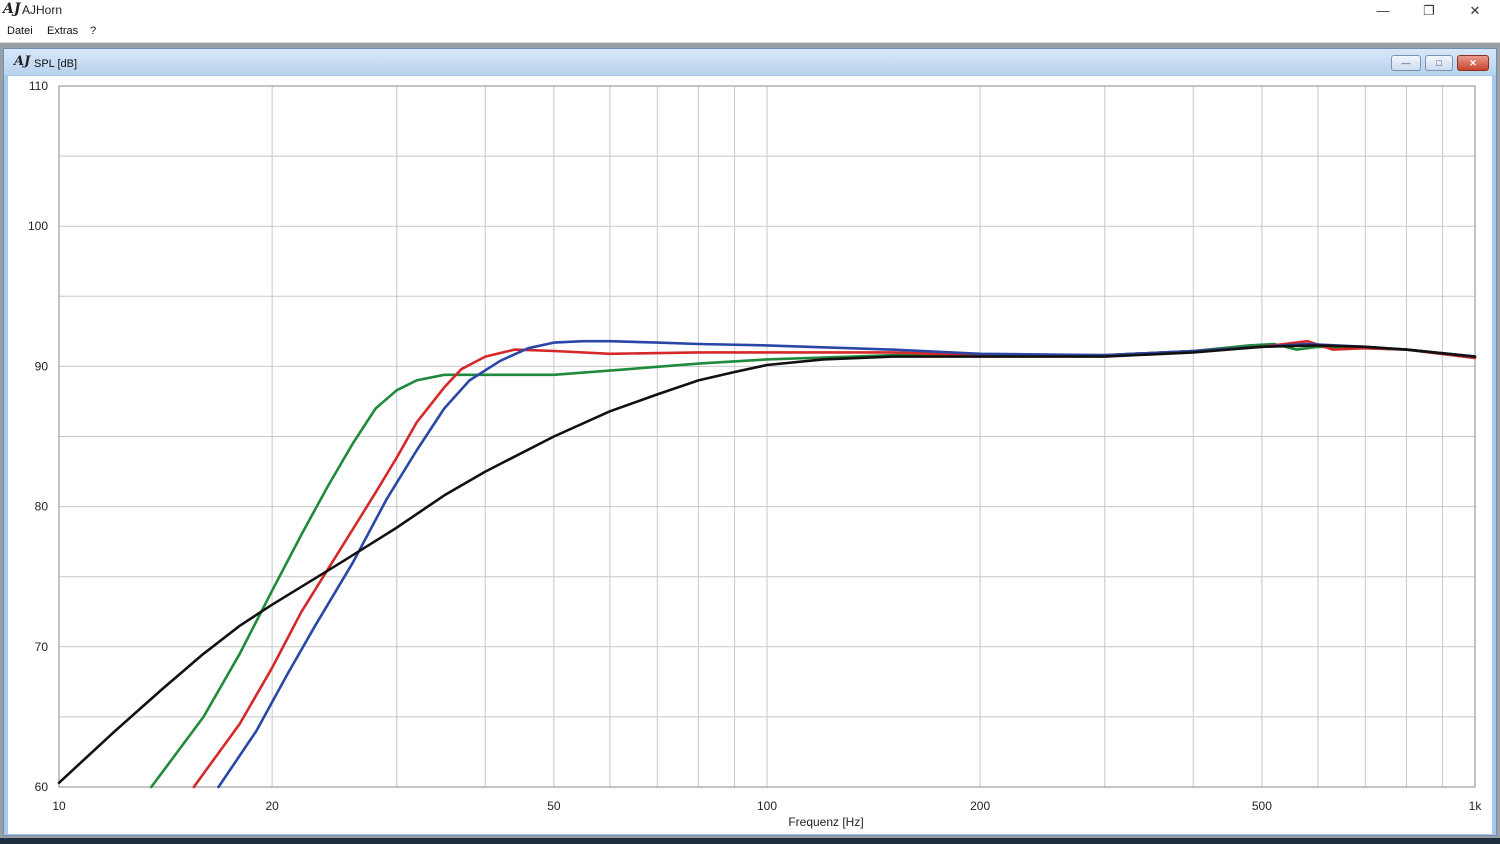 The width and height of the screenshot is (1500, 844). I want to click on x-tick-label: 200, so click(980, 806).